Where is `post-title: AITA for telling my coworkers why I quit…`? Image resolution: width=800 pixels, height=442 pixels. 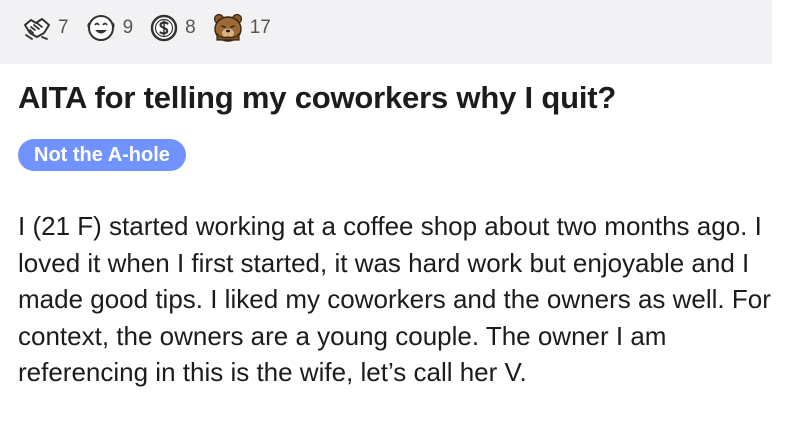
post-title: AITA for telling my coworkers why I quit… is located at coordinates (317, 98).